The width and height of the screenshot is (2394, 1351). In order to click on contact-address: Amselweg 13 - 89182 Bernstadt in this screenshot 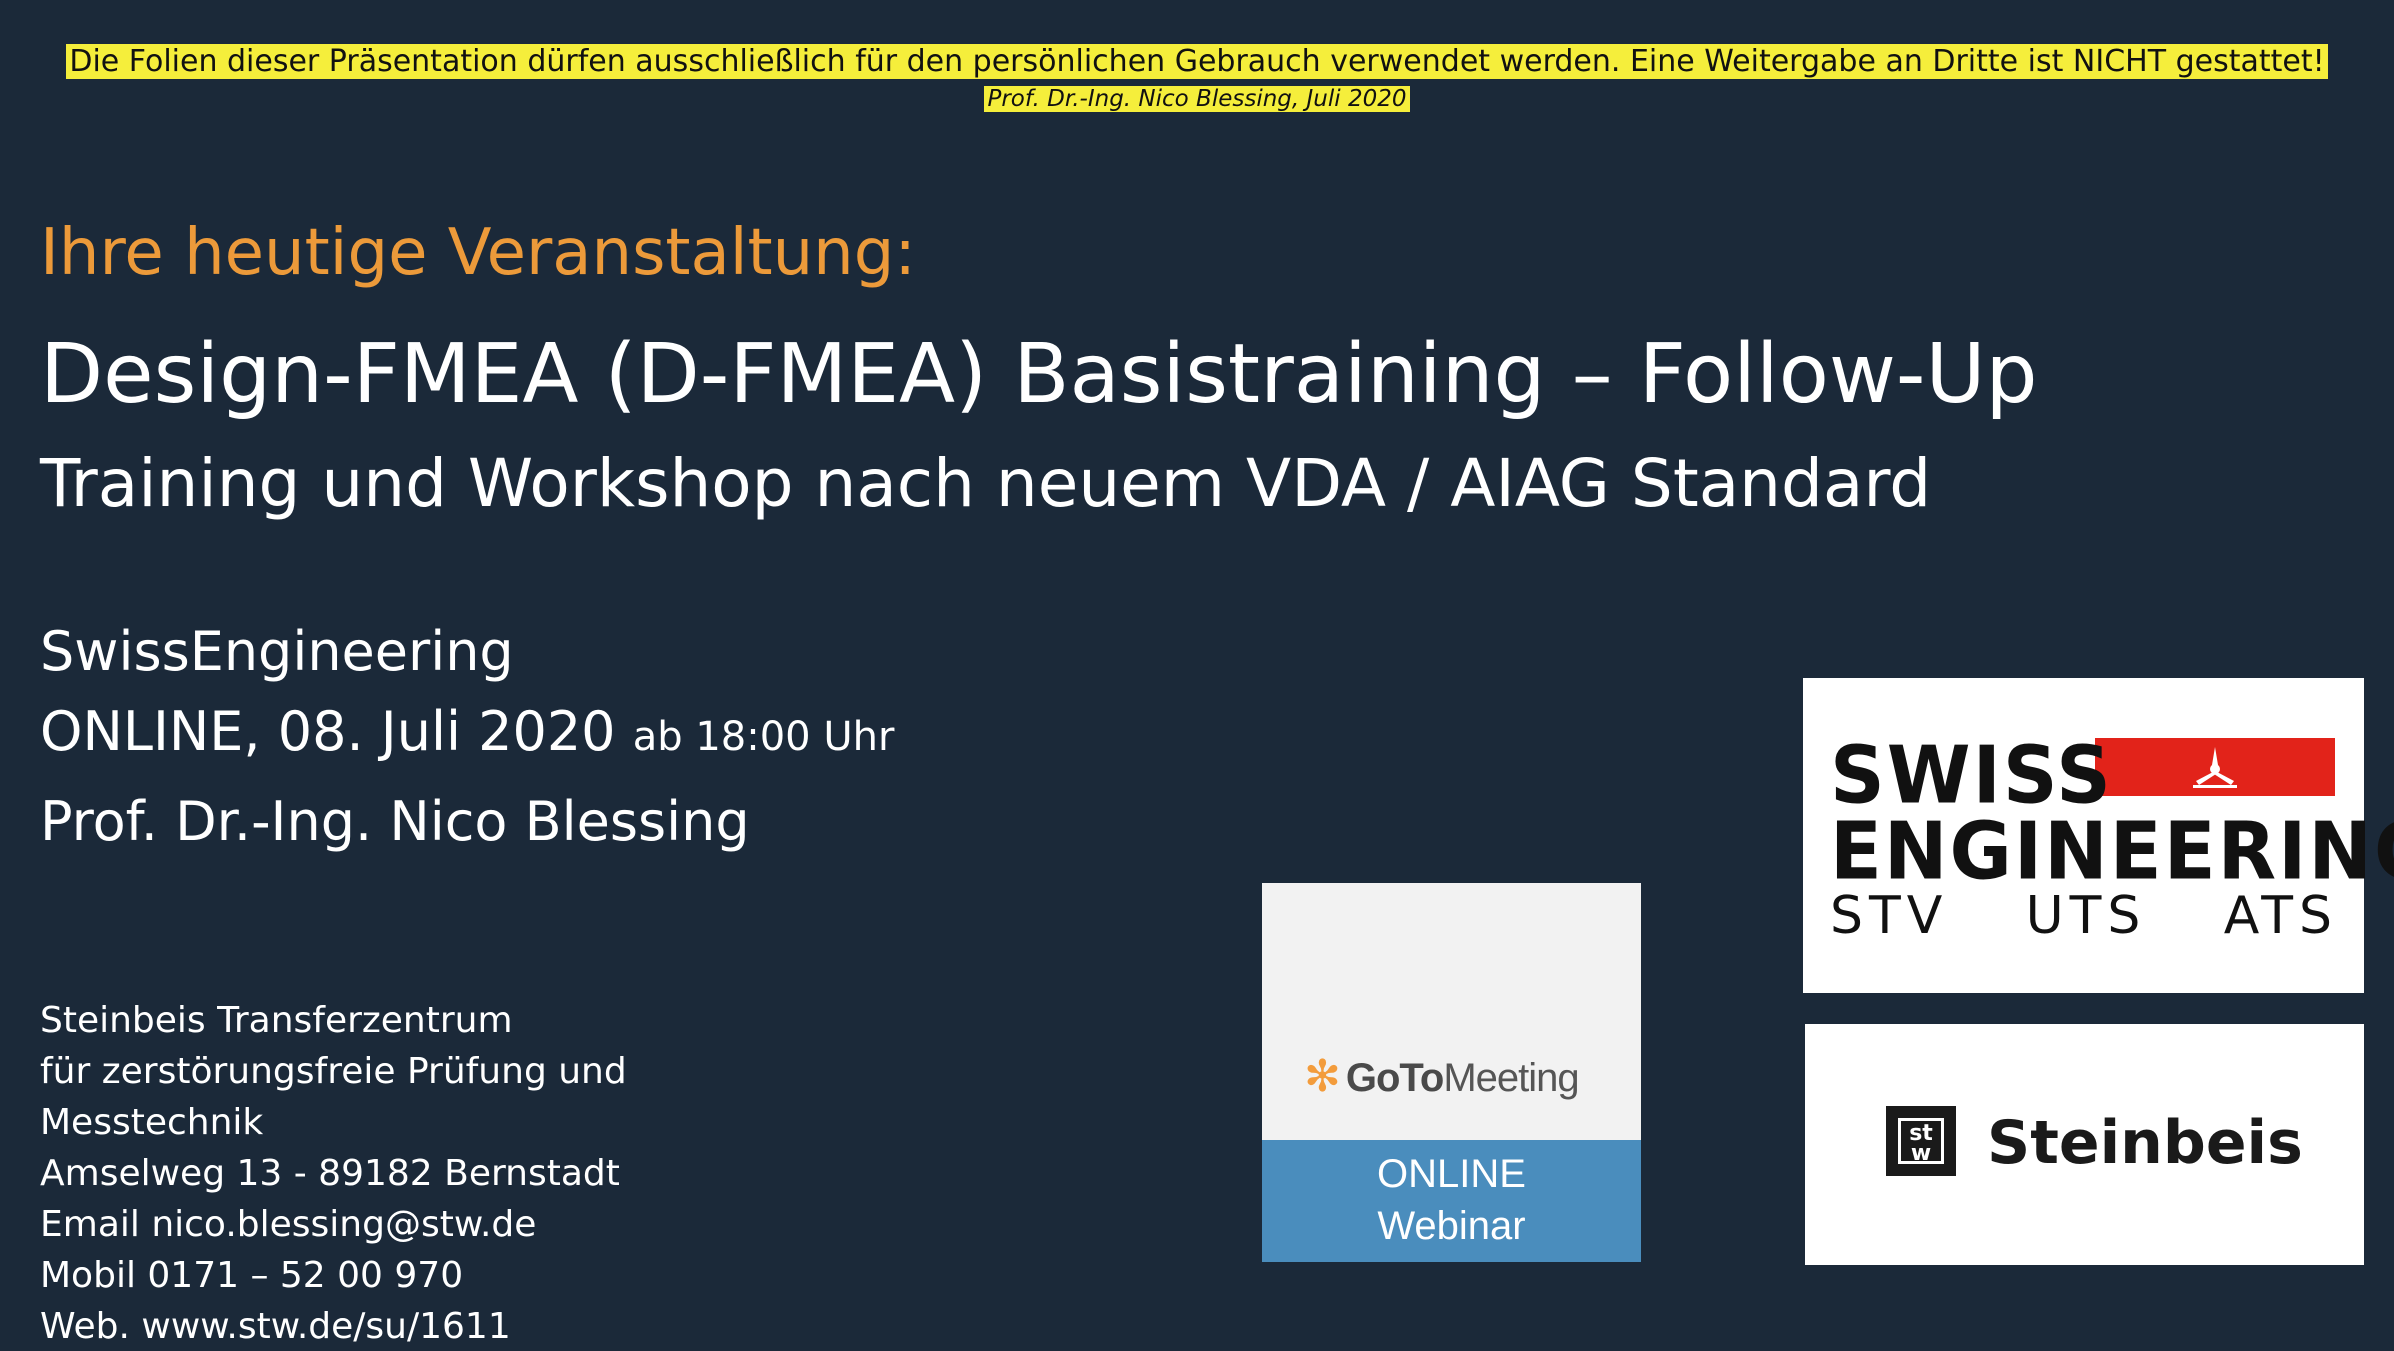, I will do `click(330, 1173)`.